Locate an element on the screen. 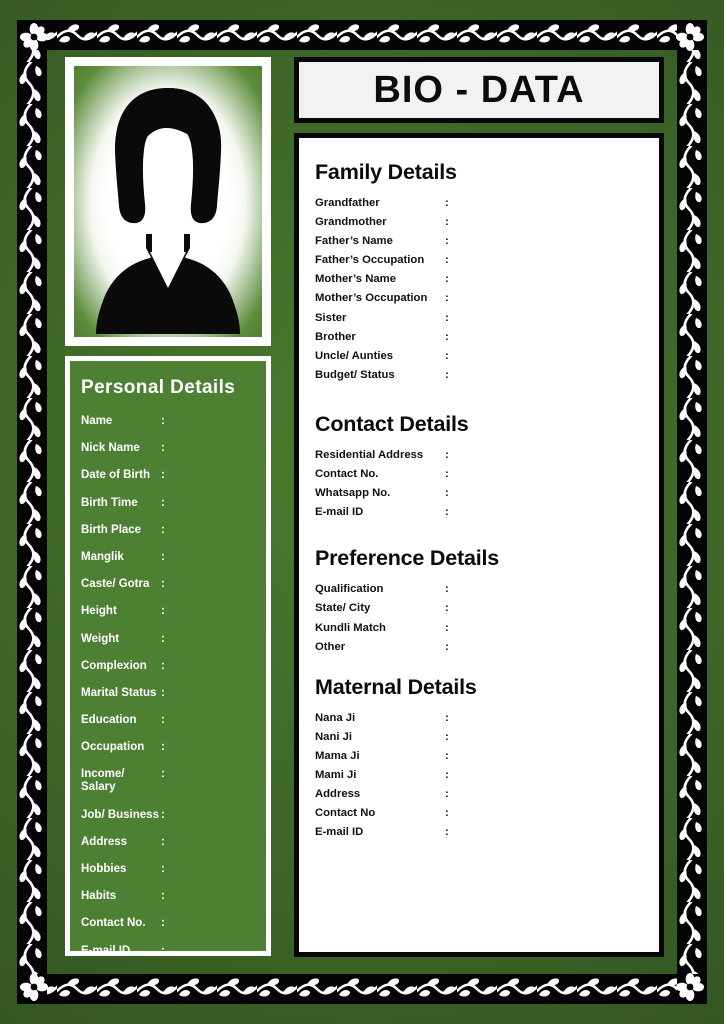 The height and width of the screenshot is (1024, 724). field-label: Contact No. is located at coordinates (113, 923).